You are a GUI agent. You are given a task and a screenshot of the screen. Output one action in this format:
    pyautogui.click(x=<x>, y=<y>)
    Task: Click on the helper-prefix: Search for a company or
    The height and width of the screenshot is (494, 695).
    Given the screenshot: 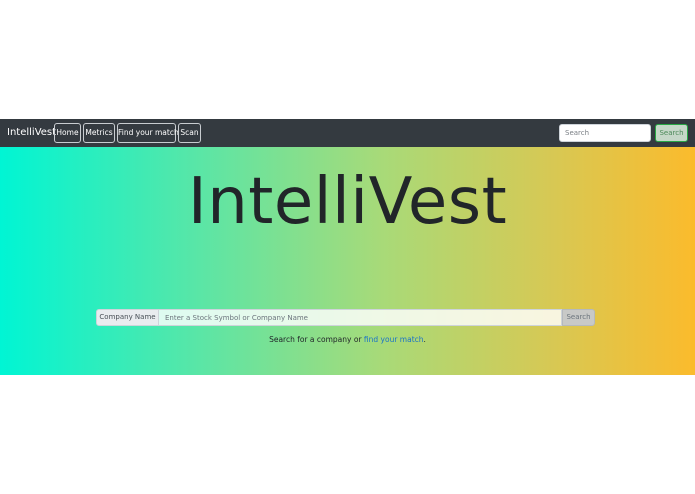 What is the action you would take?
    pyautogui.click(x=316, y=339)
    